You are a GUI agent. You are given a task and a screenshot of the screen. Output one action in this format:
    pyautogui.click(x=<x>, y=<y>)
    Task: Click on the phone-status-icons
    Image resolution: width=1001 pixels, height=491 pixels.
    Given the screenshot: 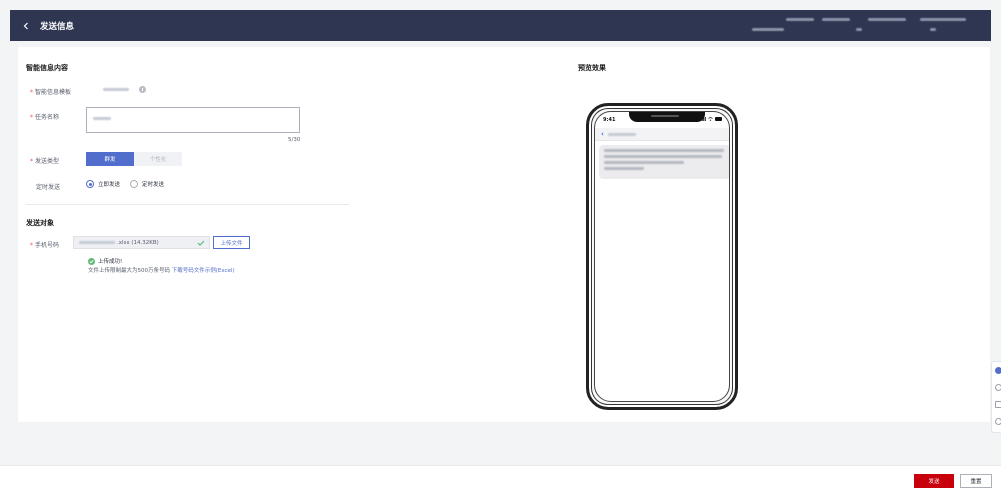 What is the action you would take?
    pyautogui.click(x=711, y=119)
    